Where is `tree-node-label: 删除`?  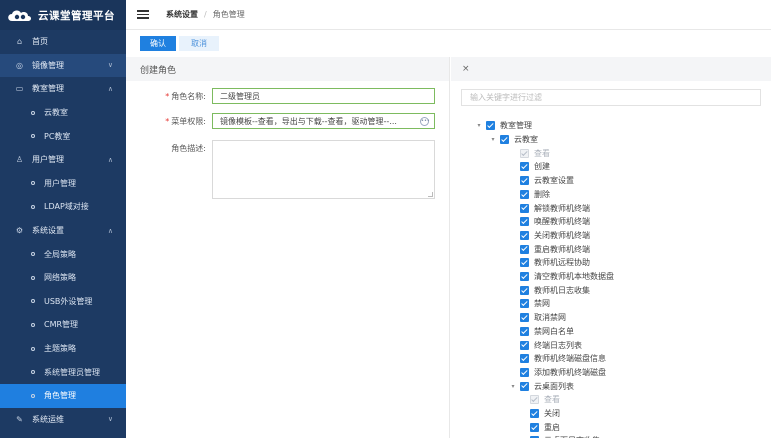
tree-node-label: 删除 is located at coordinates (542, 194).